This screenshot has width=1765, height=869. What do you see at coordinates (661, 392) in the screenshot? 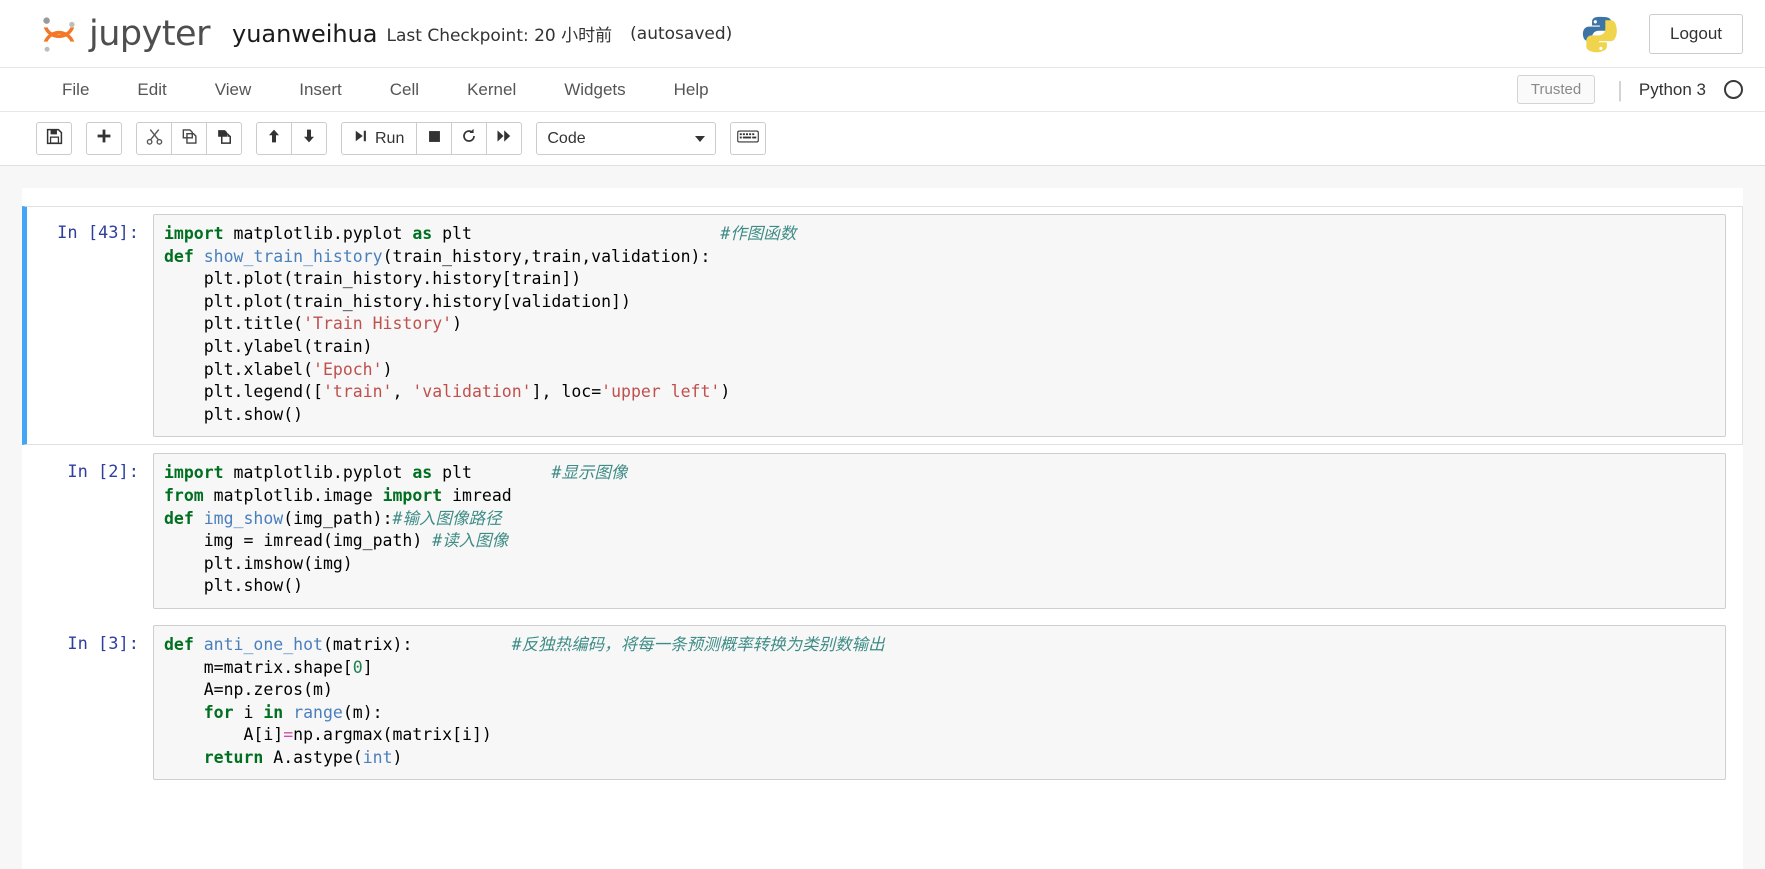
I see `code-token: 'upper left'` at bounding box center [661, 392].